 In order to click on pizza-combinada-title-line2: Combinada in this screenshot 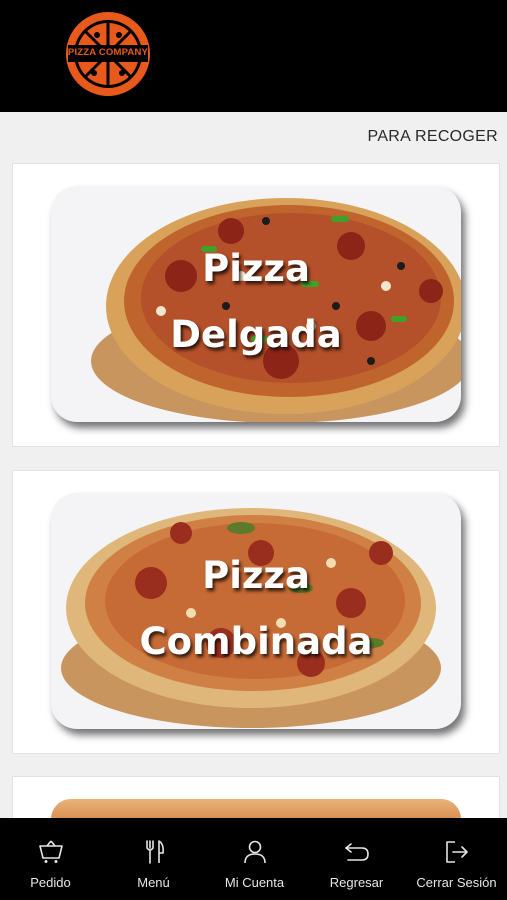, I will do `click(256, 641)`.